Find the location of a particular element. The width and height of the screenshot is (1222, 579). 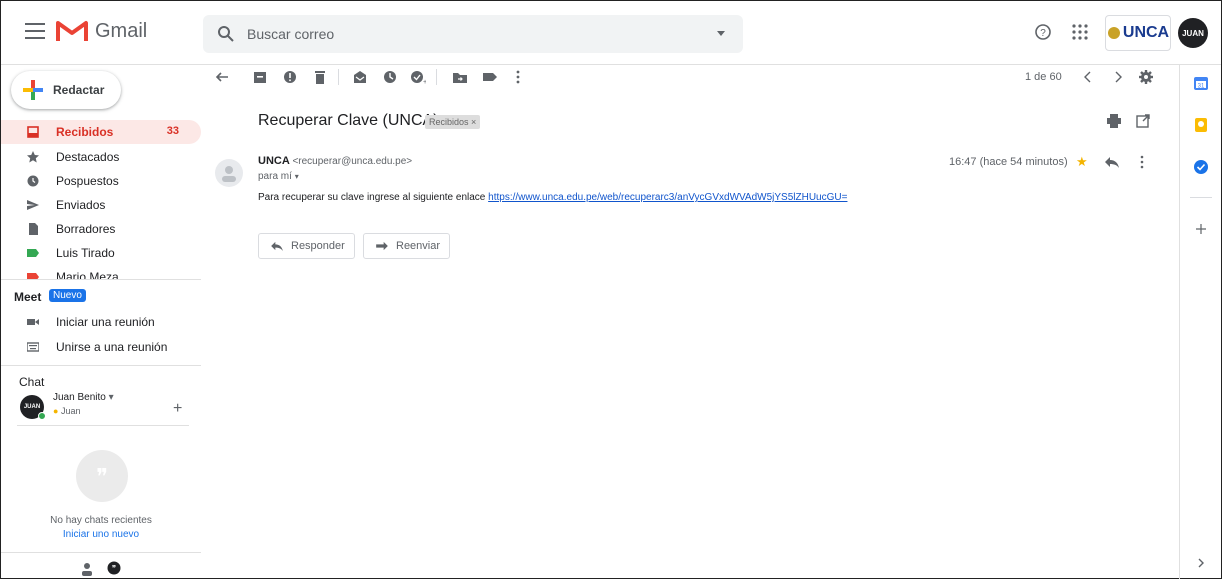

gmail-logo: Gmail is located at coordinates (101, 31).